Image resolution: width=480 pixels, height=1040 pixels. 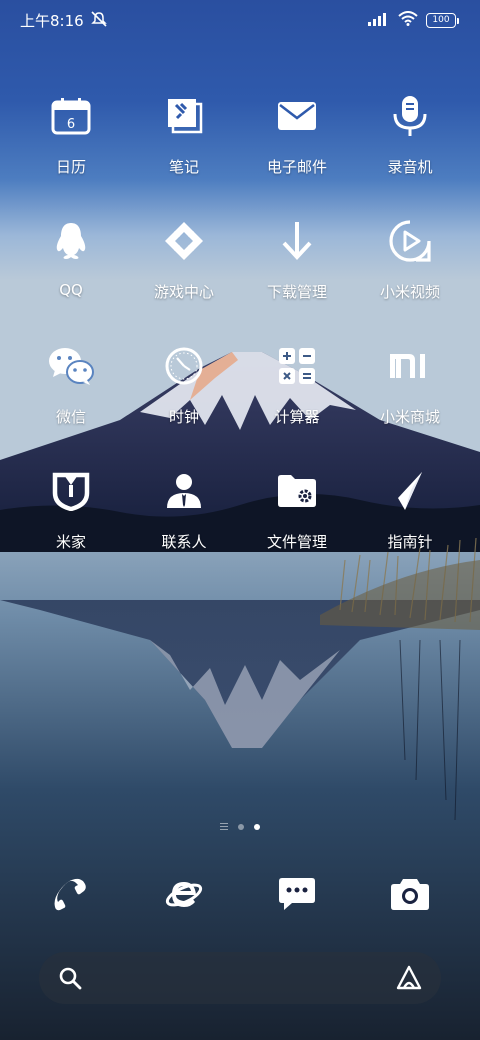 What do you see at coordinates (184, 491) in the screenshot?
I see `contact-person-icon` at bounding box center [184, 491].